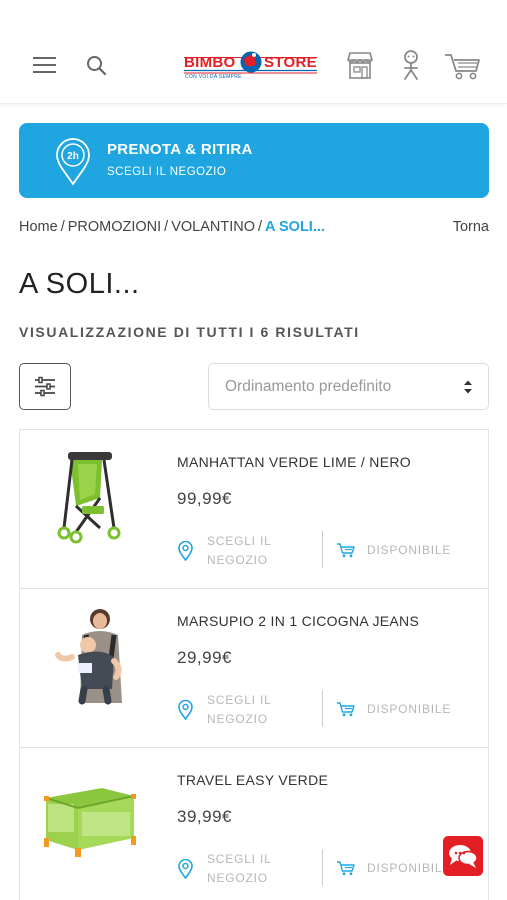 The image size is (507, 900). Describe the element at coordinates (38, 227) in the screenshot. I see `breadcrumb-home: Home` at that location.